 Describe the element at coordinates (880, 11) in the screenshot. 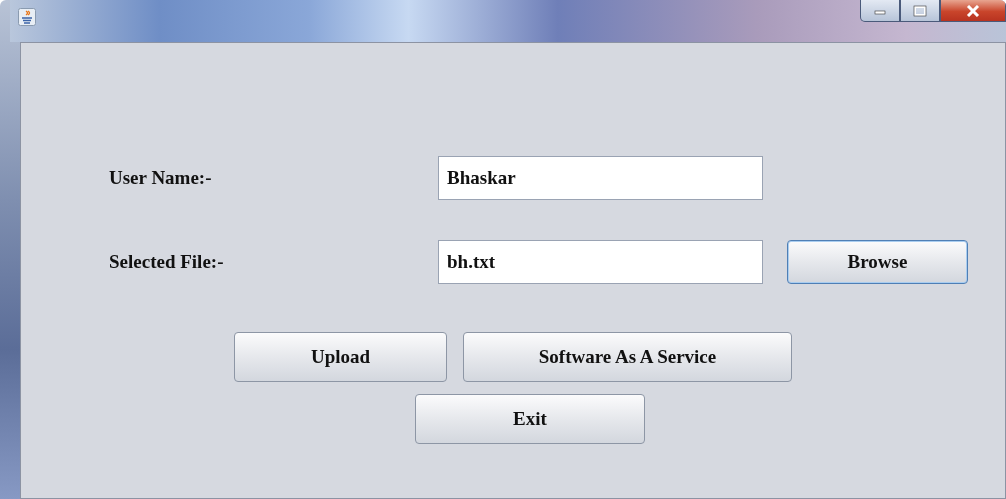

I see `minimize-button` at that location.